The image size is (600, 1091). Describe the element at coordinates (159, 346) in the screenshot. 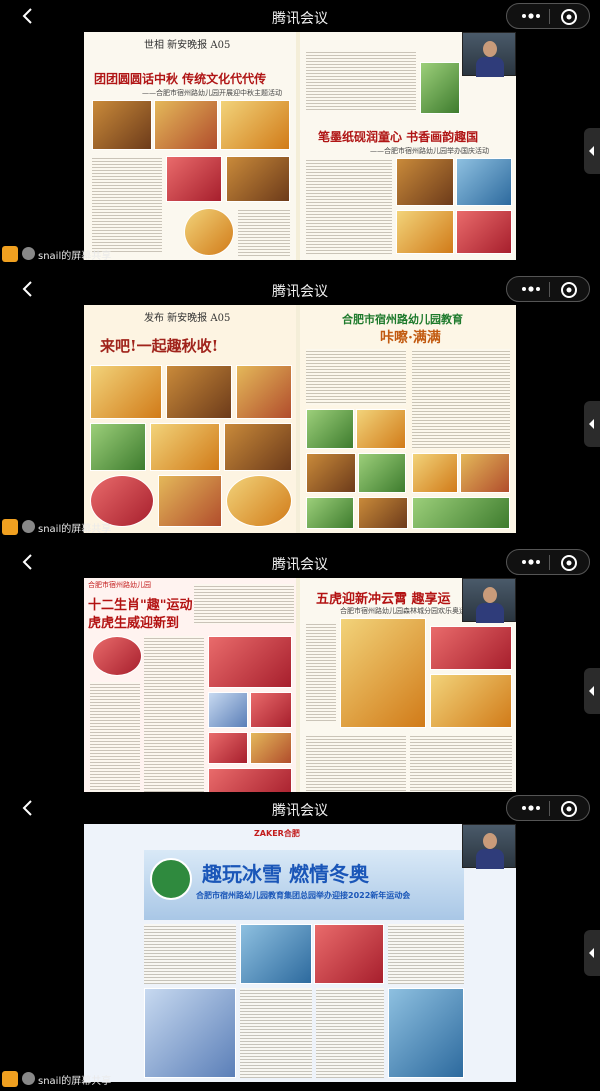

I see `headline: 来吧!一起趣秋收!` at that location.